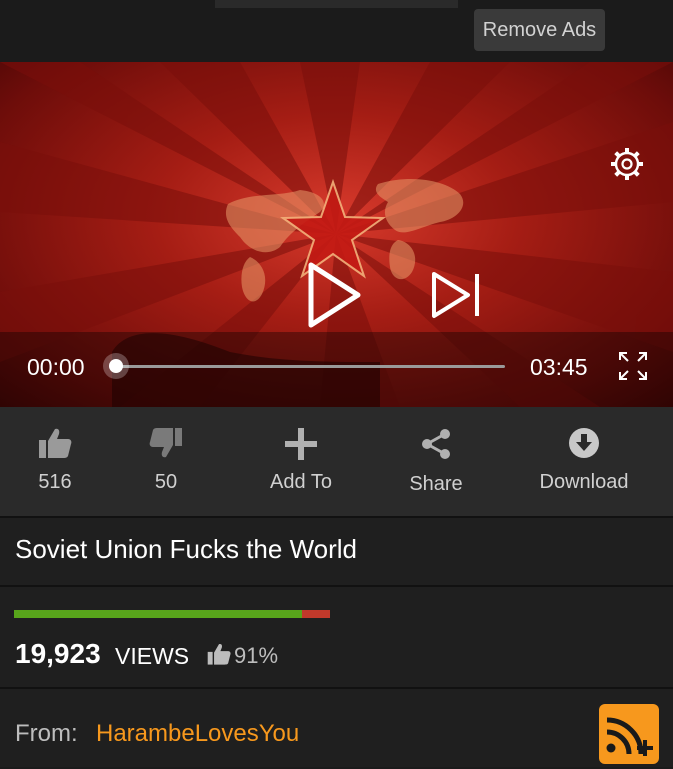  I want to click on top-bar: Remove Ads, so click(336, 31).